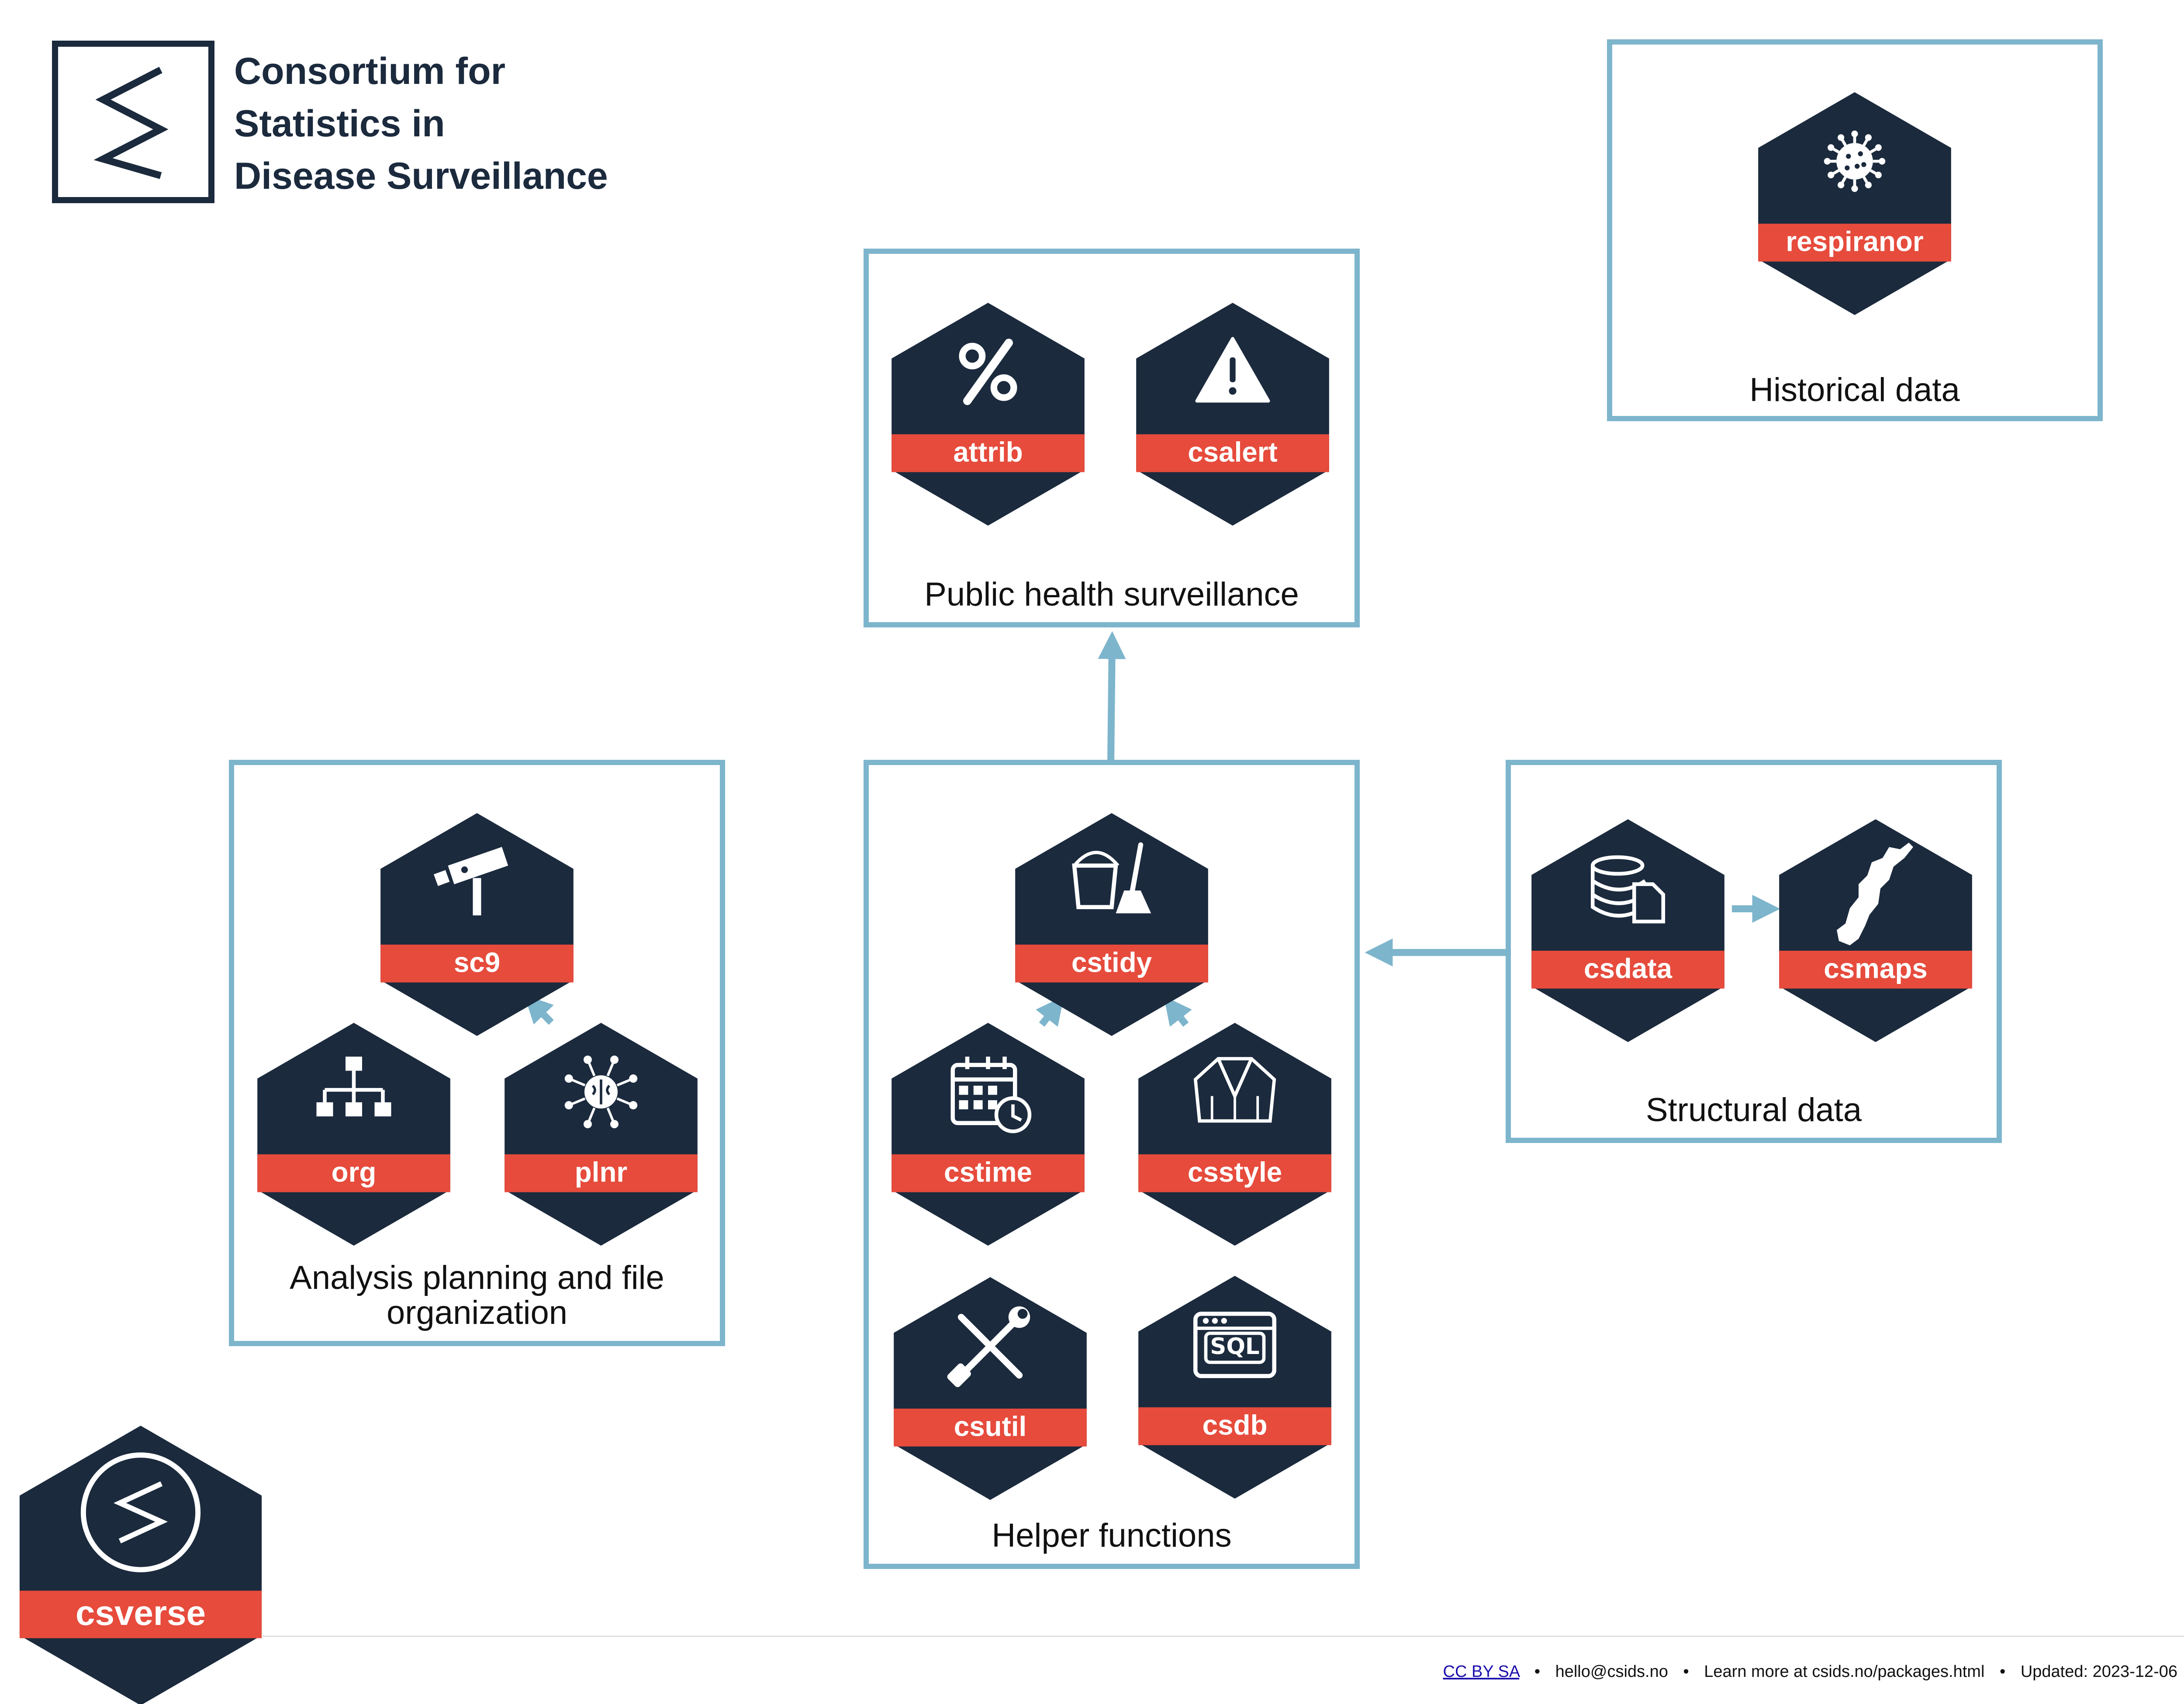 The image size is (2184, 1704). Describe the element at coordinates (477, 1312) in the screenshot. I see `group-label-analysis-line-2: organization` at that location.